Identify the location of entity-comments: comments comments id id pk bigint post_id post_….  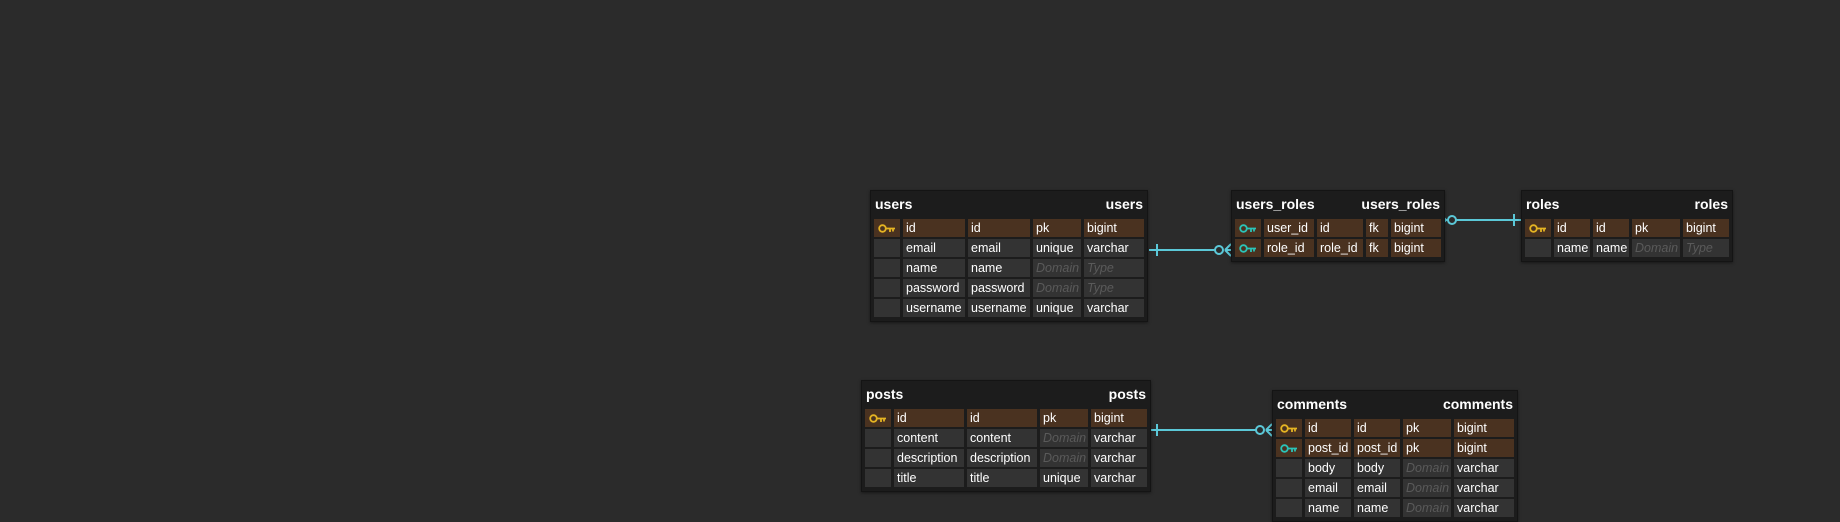
(1395, 456).